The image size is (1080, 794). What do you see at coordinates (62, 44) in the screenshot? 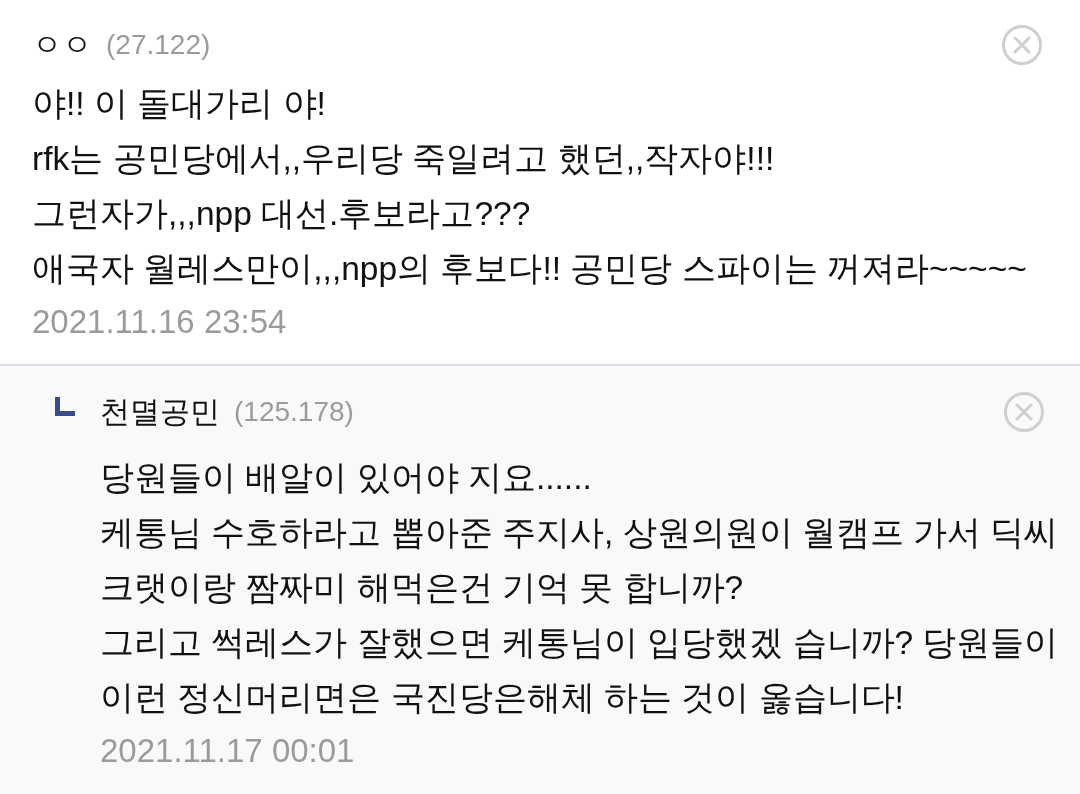
I see `comment-author: ㅇㅇ` at bounding box center [62, 44].